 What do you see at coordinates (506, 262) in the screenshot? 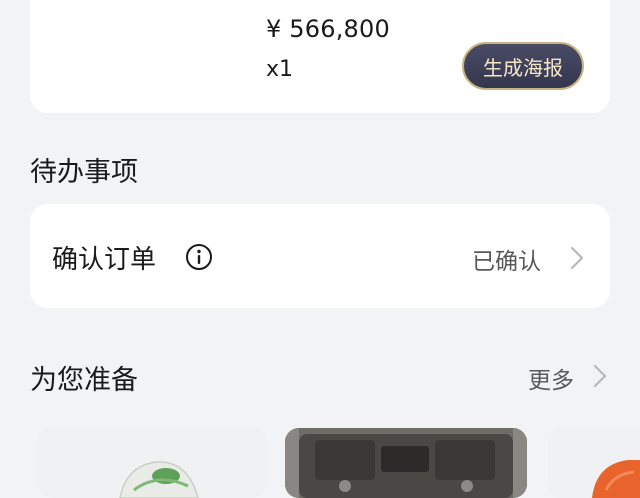
I see `todo-item-status: 已确认` at bounding box center [506, 262].